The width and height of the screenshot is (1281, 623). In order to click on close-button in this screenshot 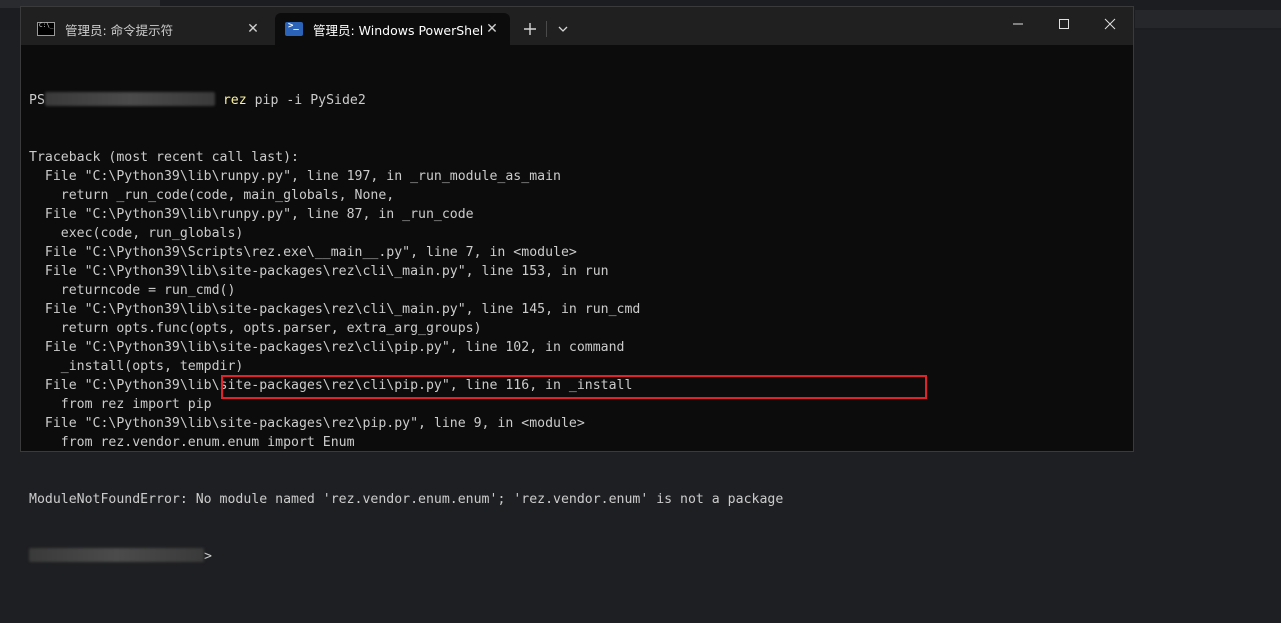, I will do `click(1110, 24)`.